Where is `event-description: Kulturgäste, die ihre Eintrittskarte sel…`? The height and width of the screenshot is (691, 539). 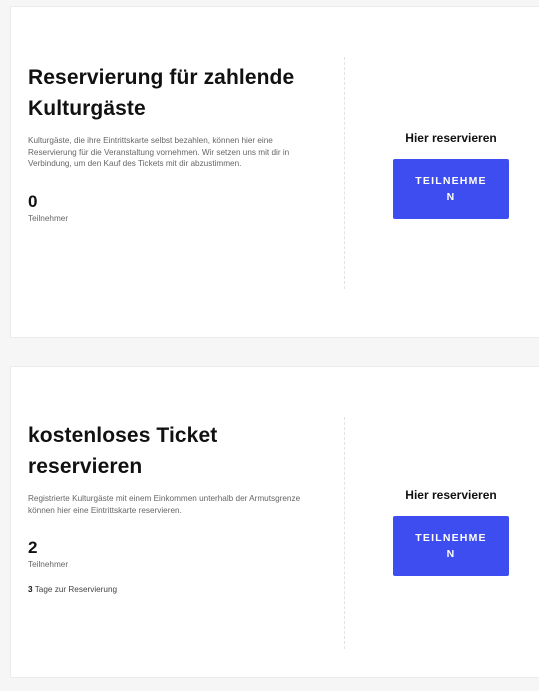
event-description: Kulturgäste, die ihre Eintrittskarte sel… is located at coordinates (159, 152).